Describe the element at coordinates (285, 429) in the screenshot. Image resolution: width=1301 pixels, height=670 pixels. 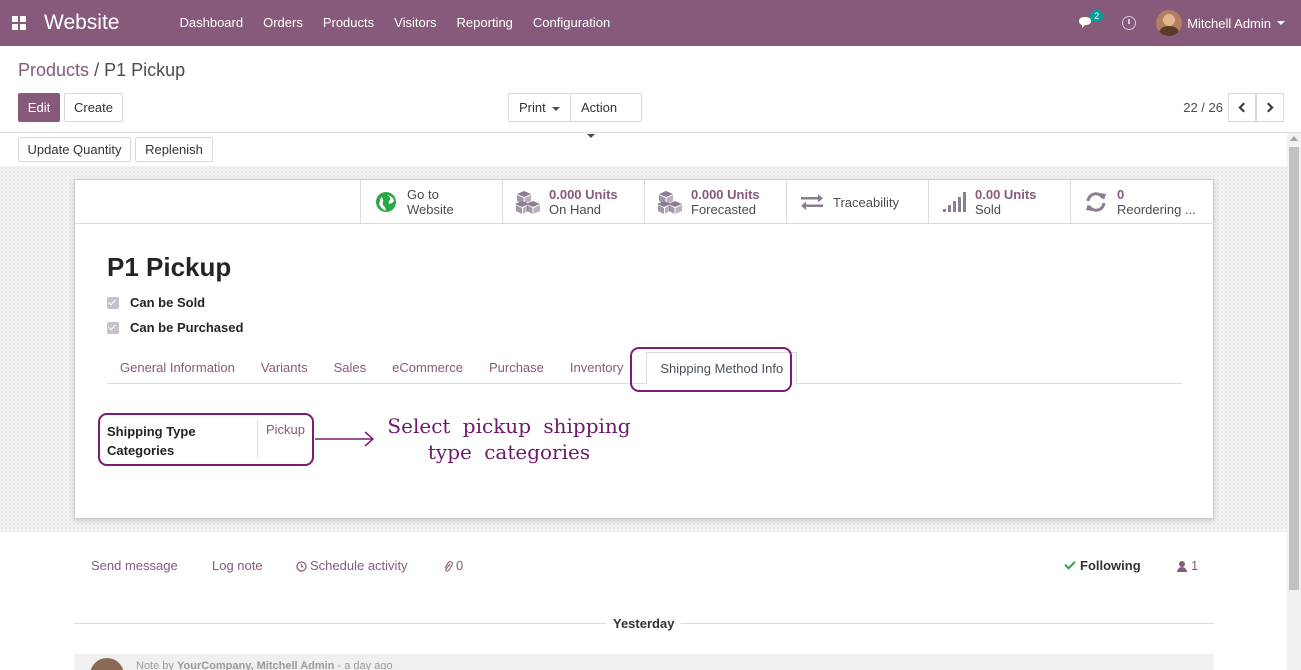
I see `shipping-type-categories-value: Pickup` at that location.